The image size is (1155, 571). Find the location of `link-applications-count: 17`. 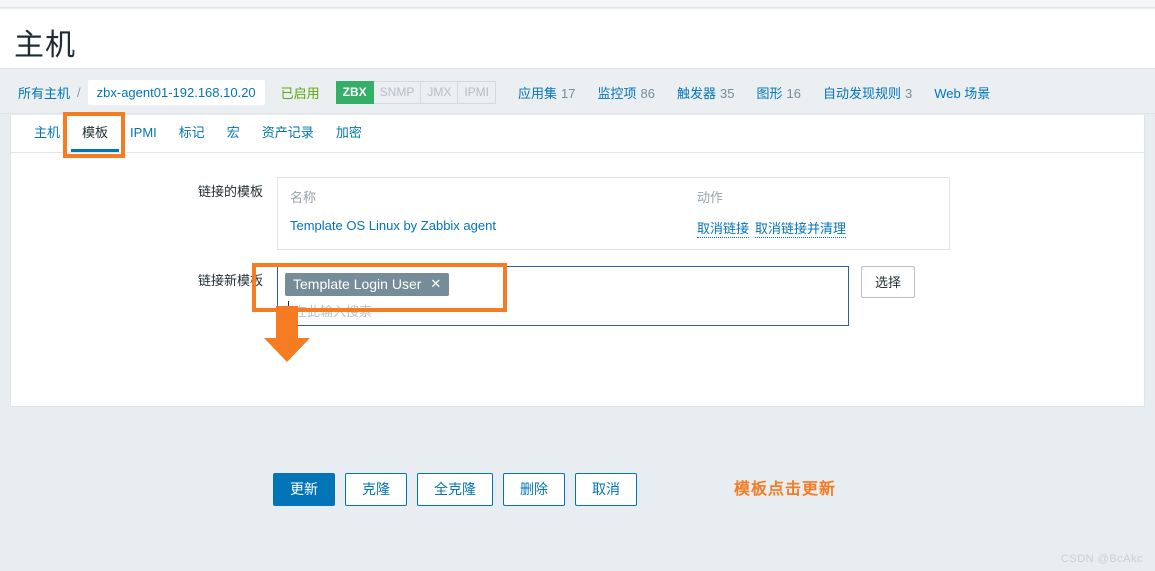

link-applications-count: 17 is located at coordinates (568, 93).